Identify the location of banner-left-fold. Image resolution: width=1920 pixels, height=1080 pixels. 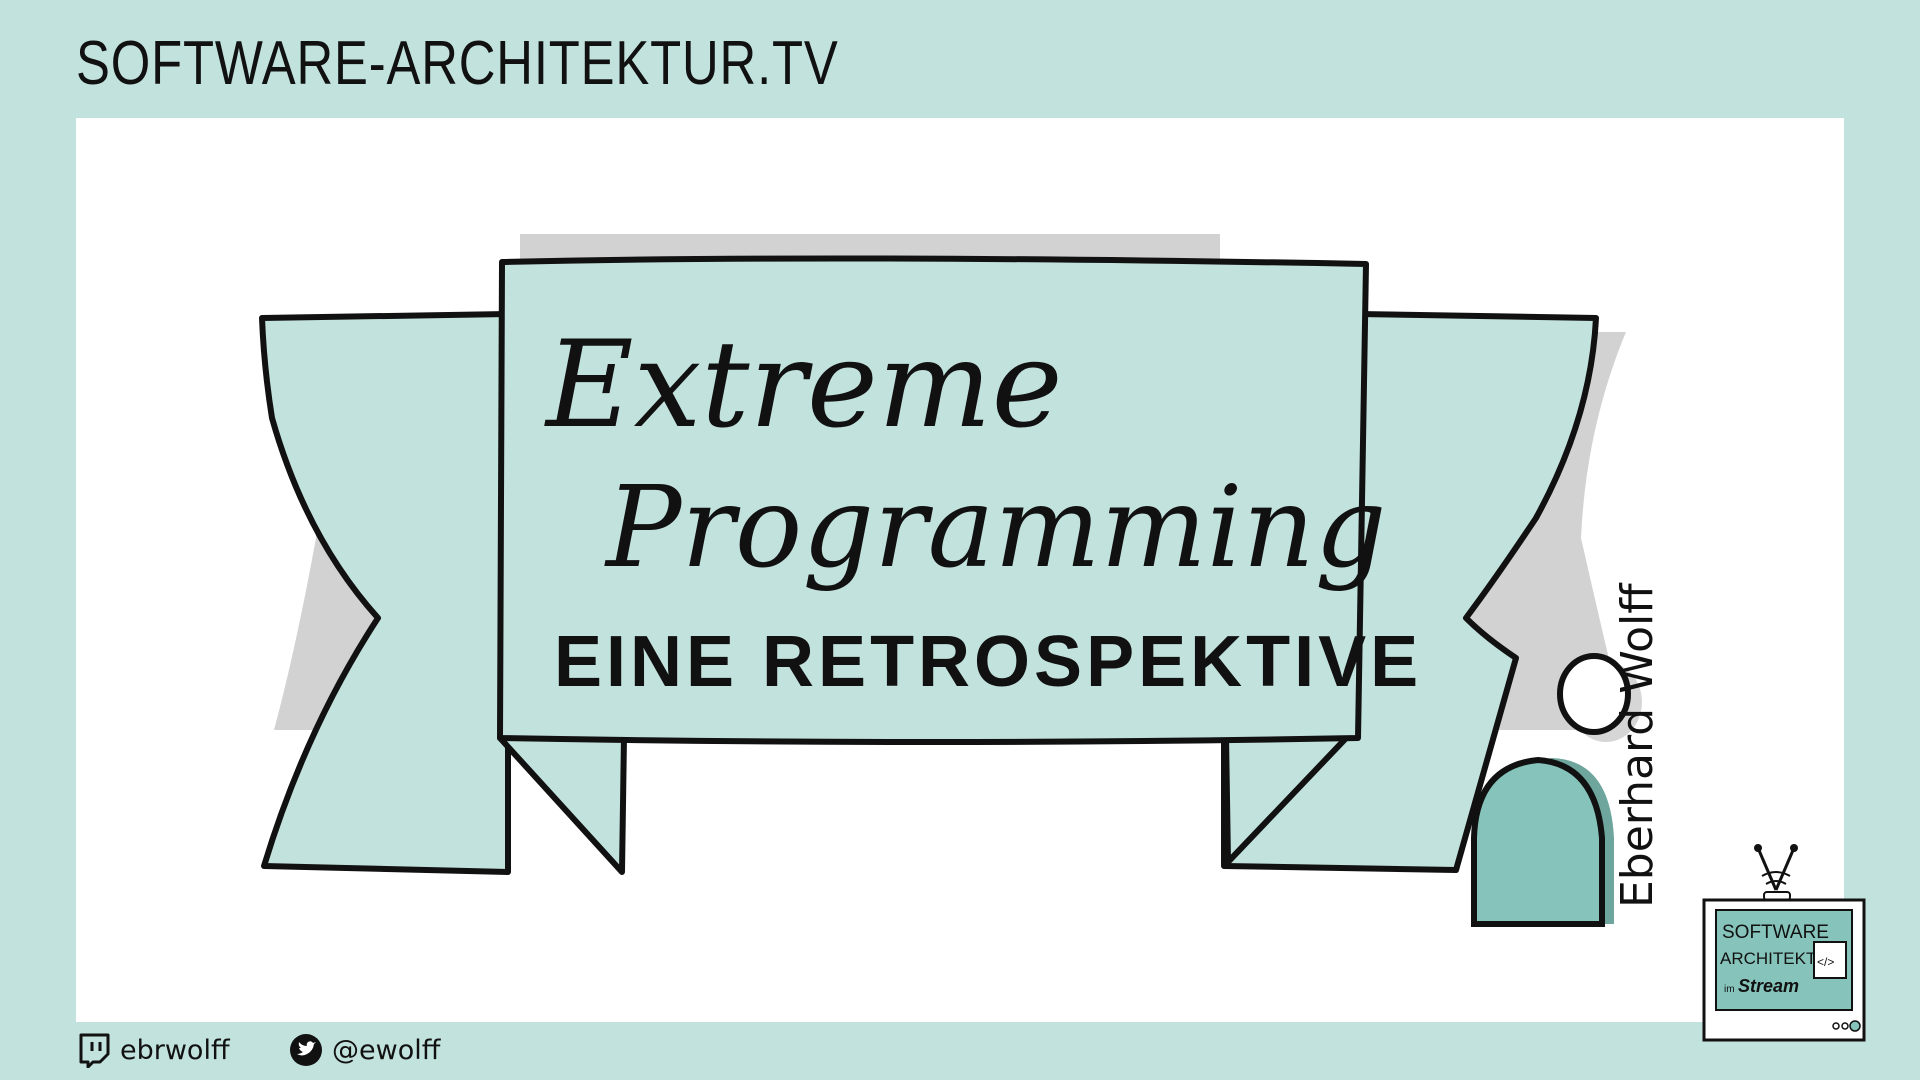
(562, 804).